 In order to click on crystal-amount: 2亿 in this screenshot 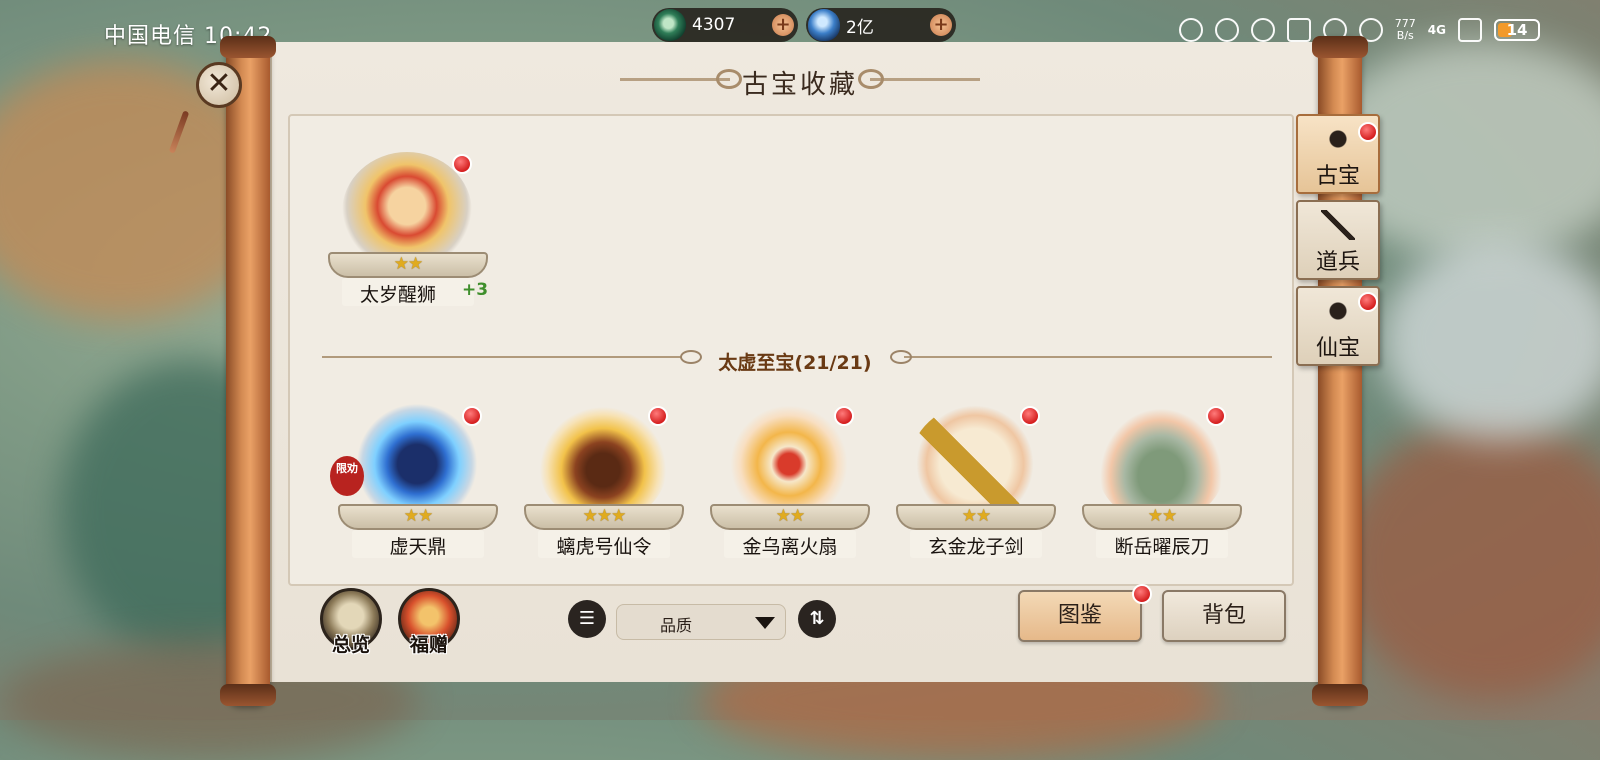, I will do `click(860, 27)`.